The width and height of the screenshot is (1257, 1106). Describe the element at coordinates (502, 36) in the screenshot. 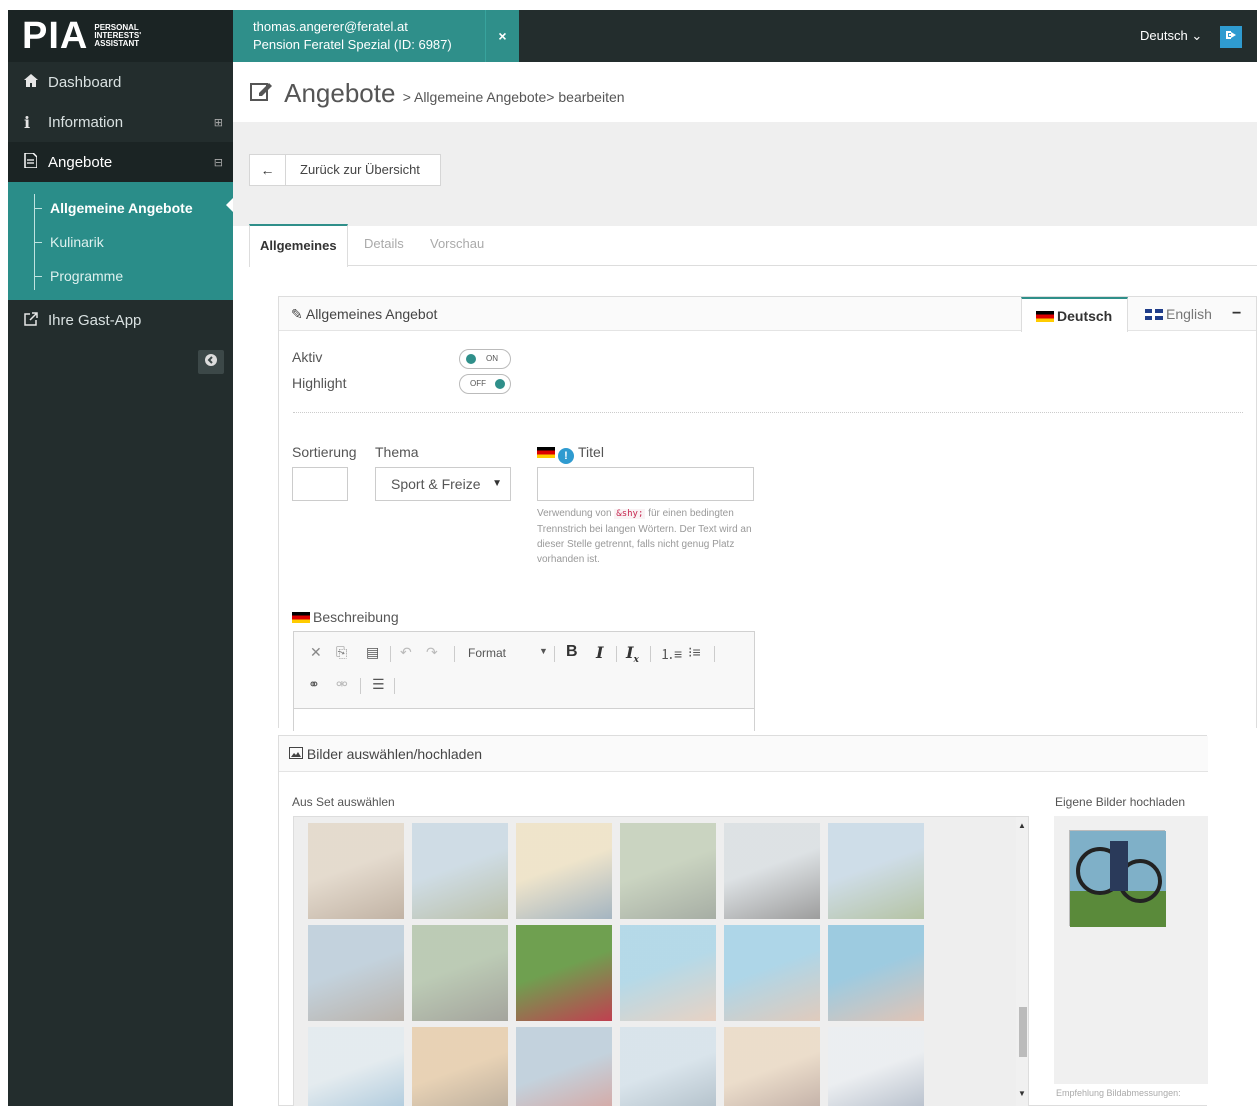

I see `close-account-button: ×` at that location.